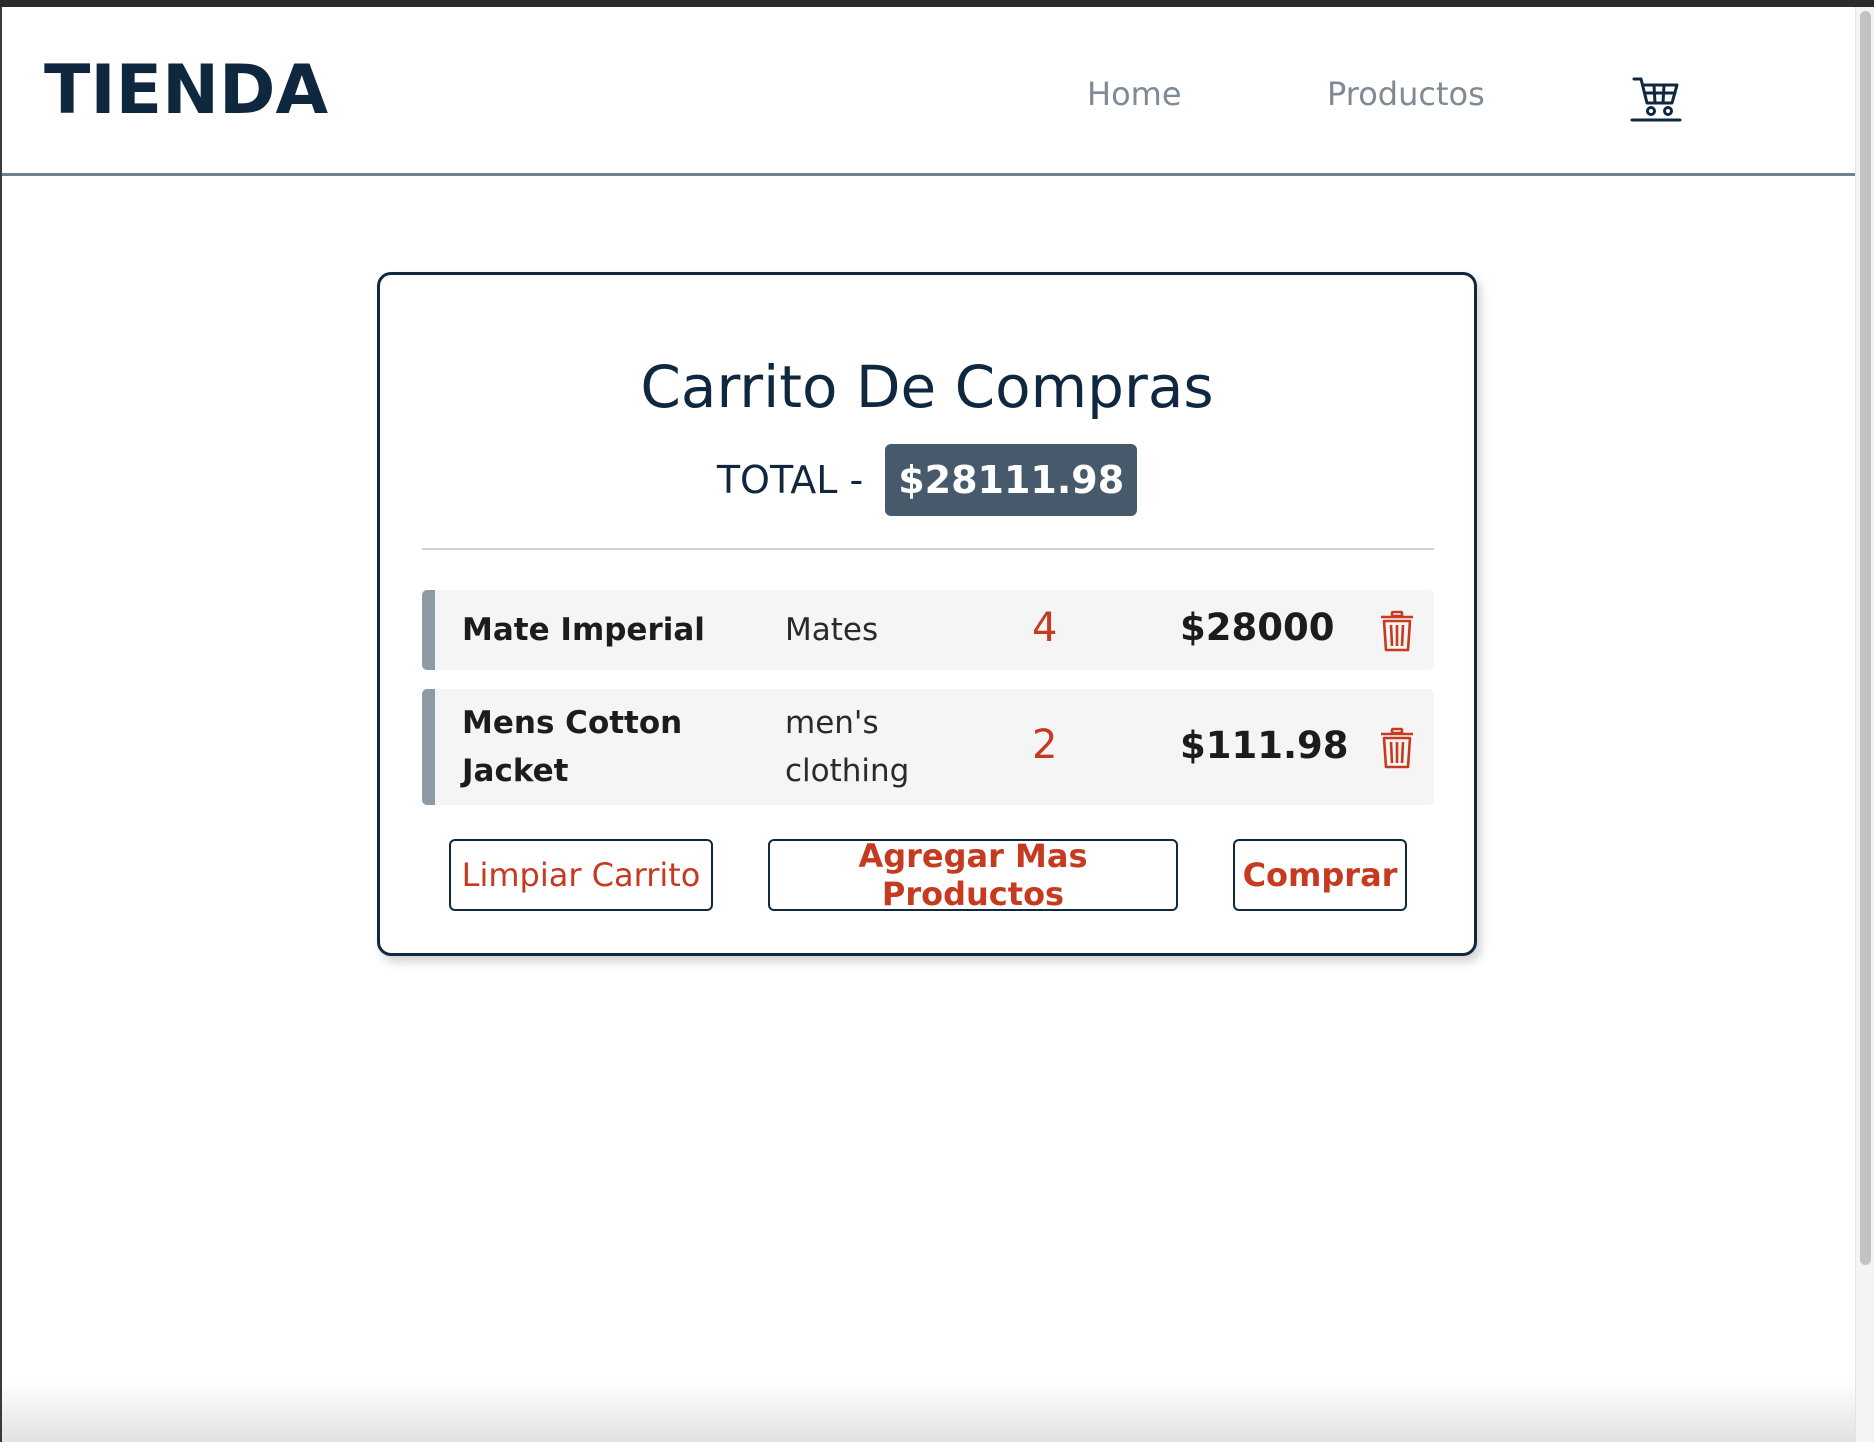 Image resolution: width=1874 pixels, height=1442 pixels. Describe the element at coordinates (927, 387) in the screenshot. I see `cart-title: Carrito De Compras` at that location.